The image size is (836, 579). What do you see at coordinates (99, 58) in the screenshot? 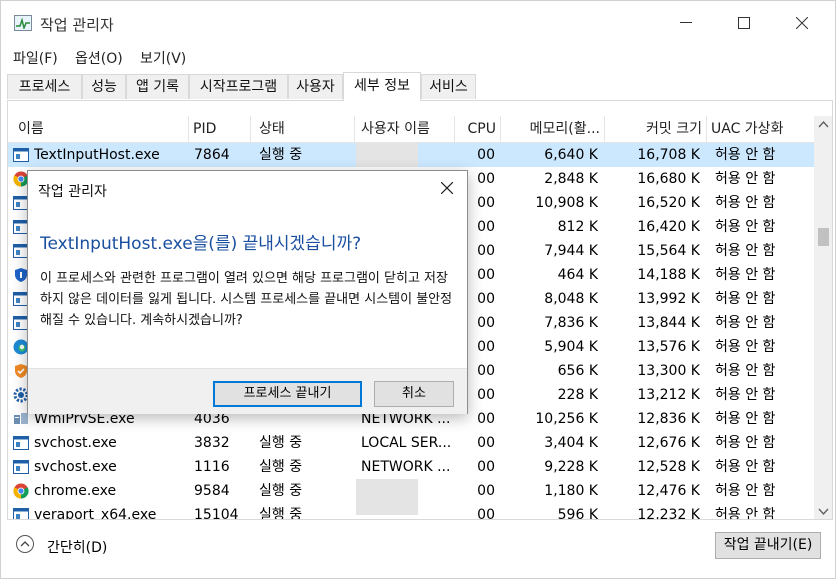
I see `menu-options: 옵션(O)` at bounding box center [99, 58].